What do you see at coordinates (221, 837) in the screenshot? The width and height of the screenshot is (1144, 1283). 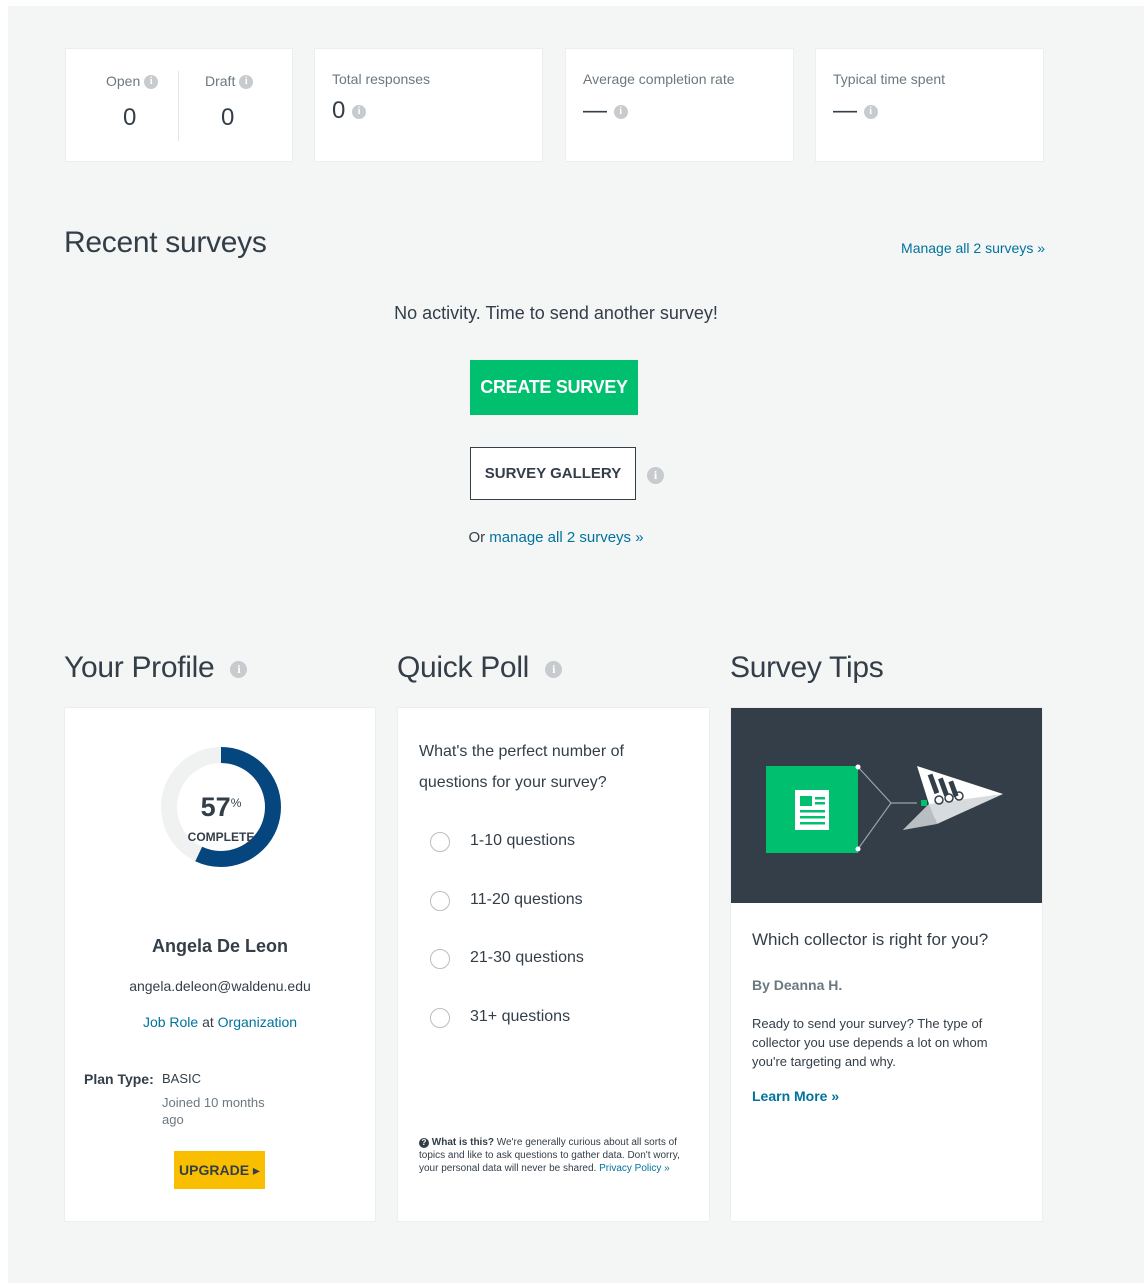 I see `progress-label: COMPLETE` at bounding box center [221, 837].